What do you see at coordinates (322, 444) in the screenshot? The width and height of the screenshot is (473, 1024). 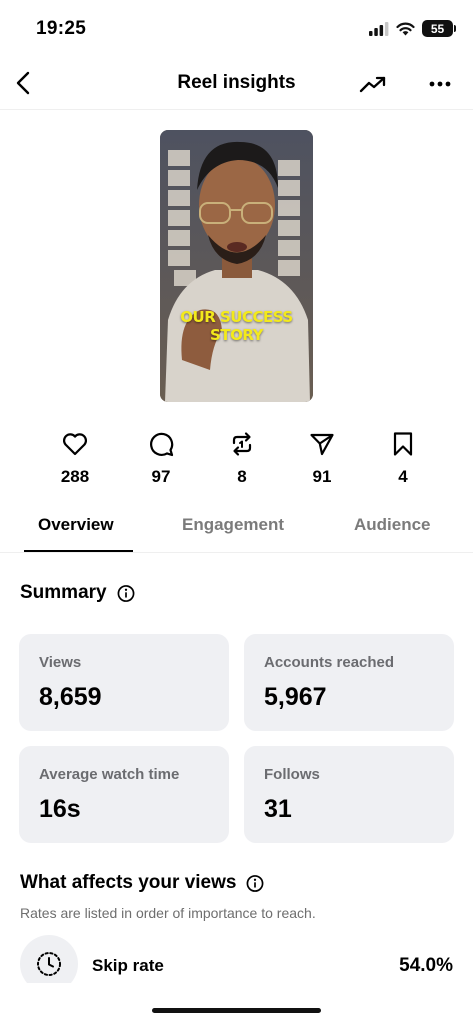 I see `send-icon` at bounding box center [322, 444].